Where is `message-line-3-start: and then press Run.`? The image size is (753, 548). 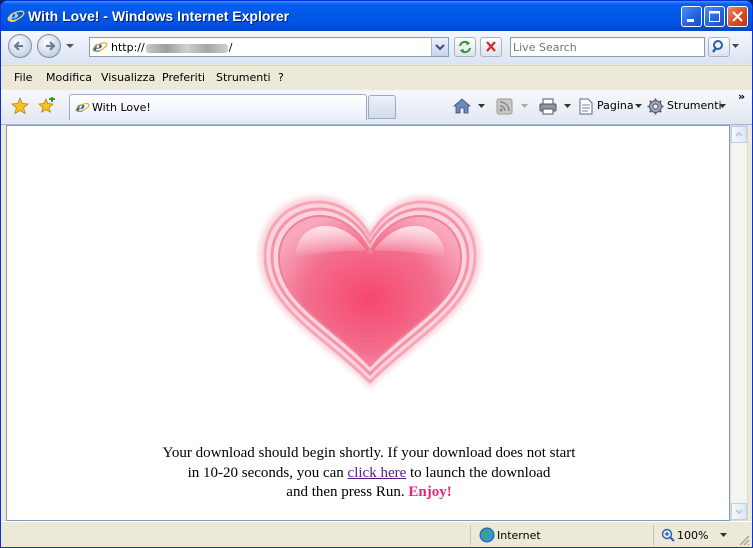 message-line-3-start: and then press Run. is located at coordinates (347, 492).